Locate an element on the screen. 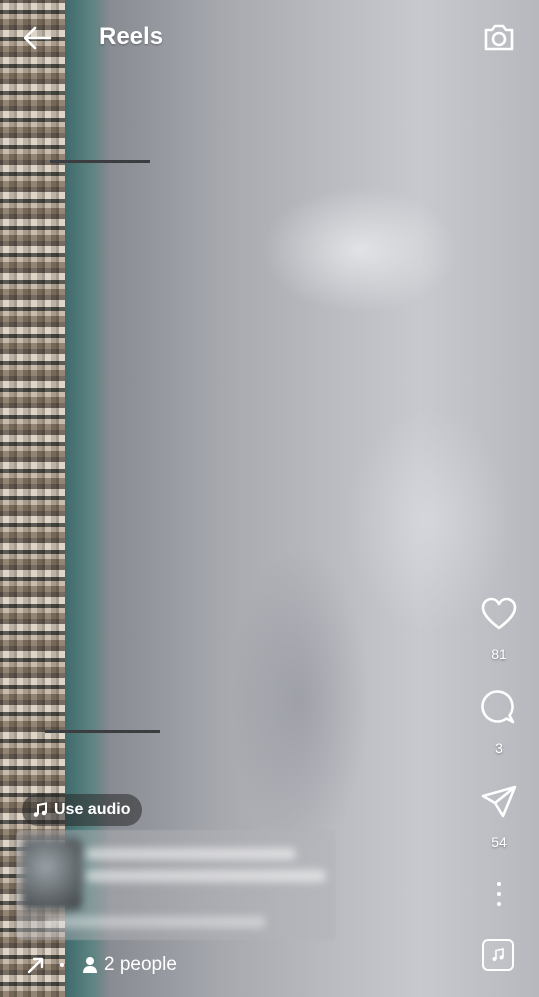 The width and height of the screenshot is (539, 997). blurred-caption is located at coordinates (206, 876).